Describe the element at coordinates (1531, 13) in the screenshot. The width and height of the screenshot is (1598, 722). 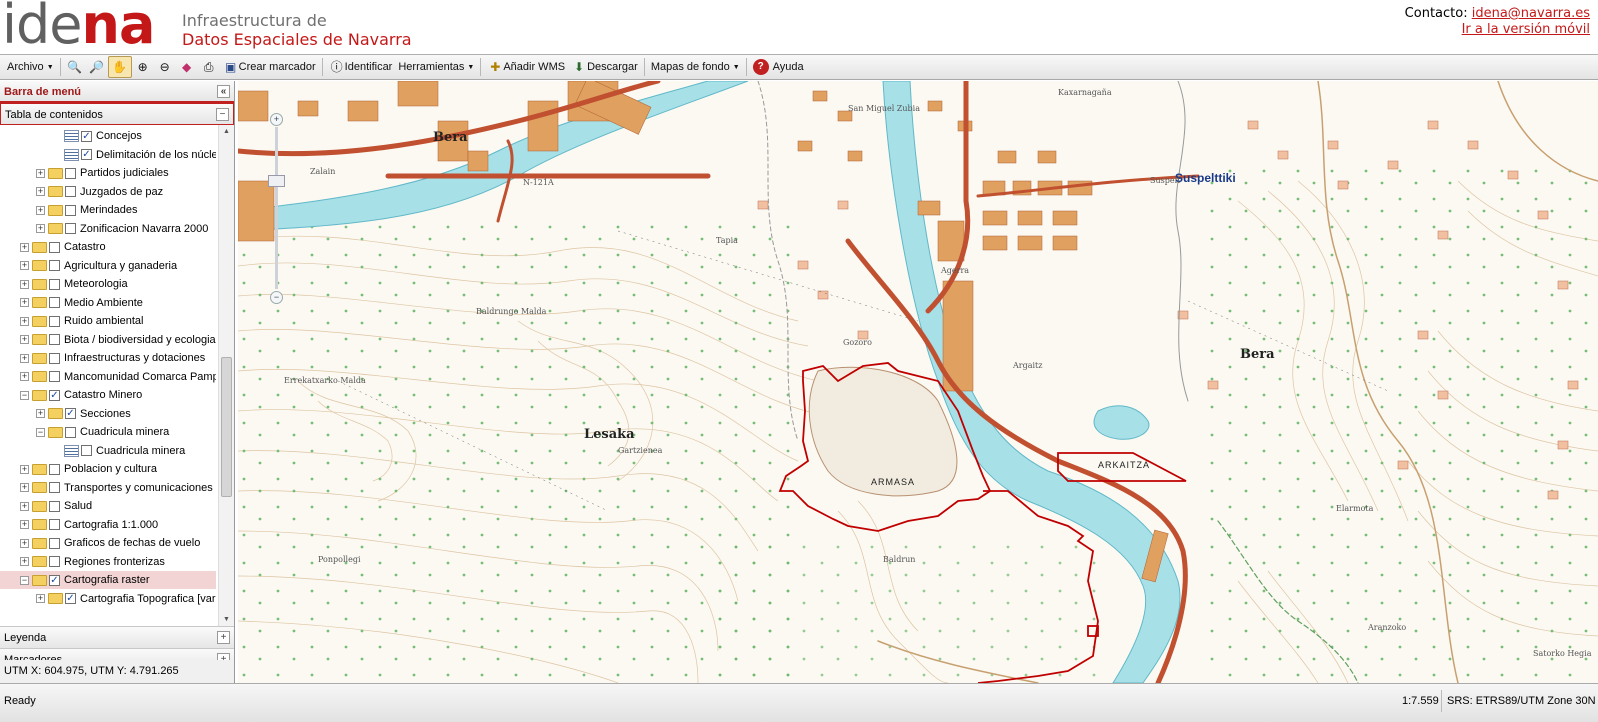
I see `contact-email-link: idena@navarra.es` at that location.